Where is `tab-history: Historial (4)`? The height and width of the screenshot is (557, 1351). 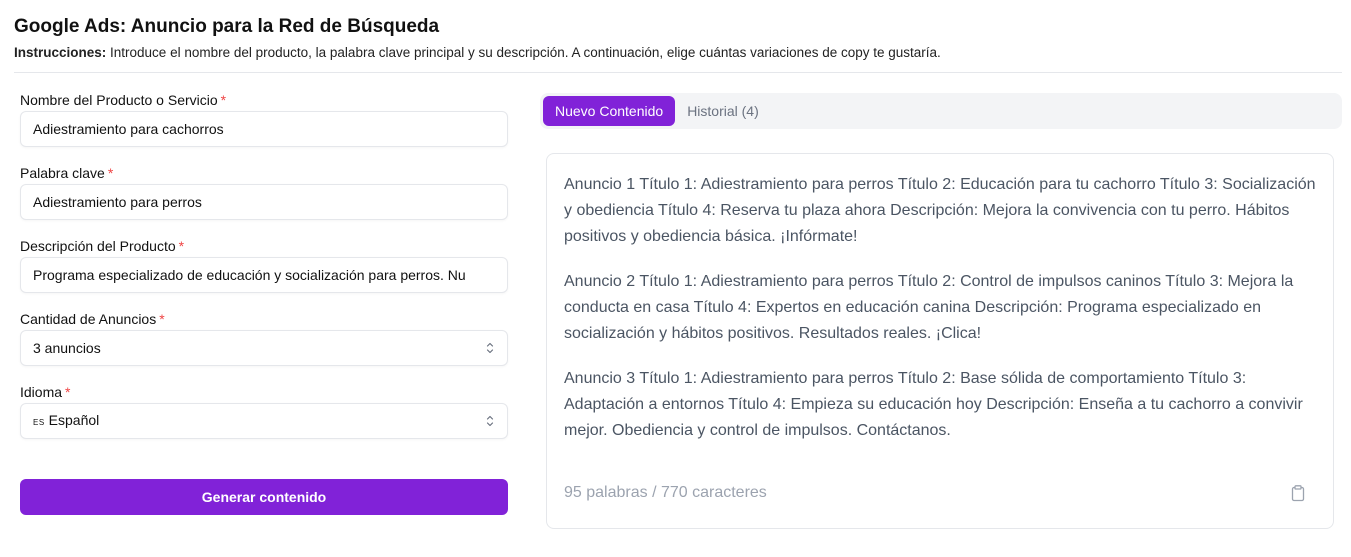
tab-history: Historial (4) is located at coordinates (723, 111).